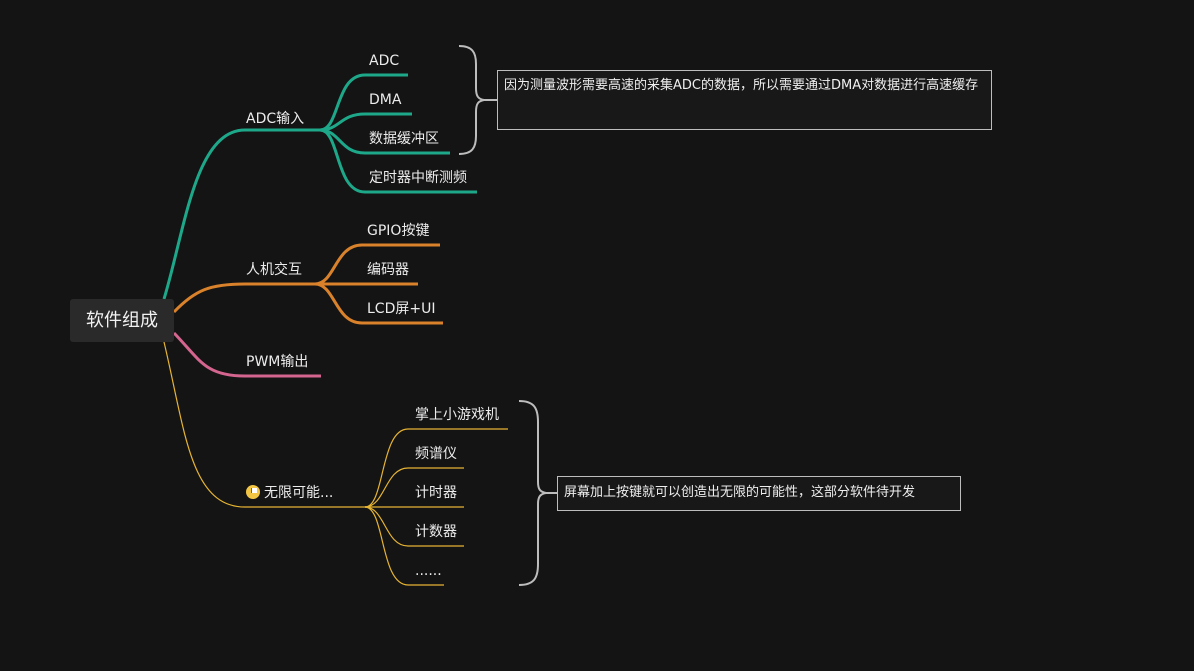  I want to click on branch-adc-input: ADC输入, so click(275, 119).